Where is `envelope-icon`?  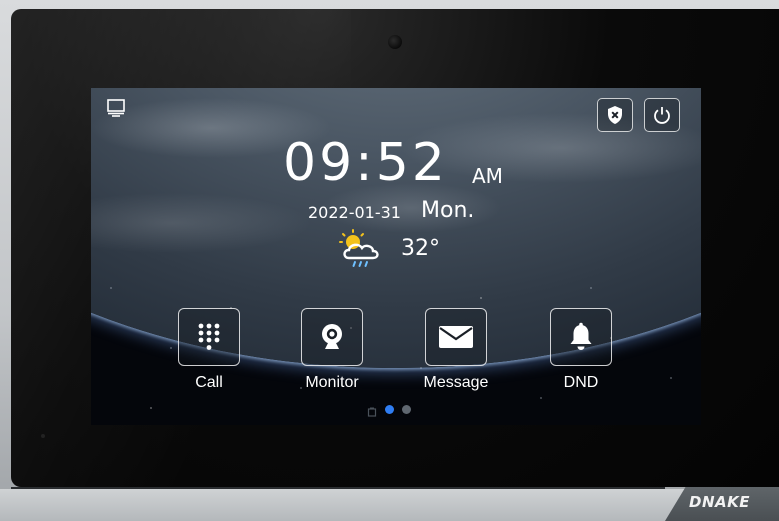 envelope-icon is located at coordinates (456, 337).